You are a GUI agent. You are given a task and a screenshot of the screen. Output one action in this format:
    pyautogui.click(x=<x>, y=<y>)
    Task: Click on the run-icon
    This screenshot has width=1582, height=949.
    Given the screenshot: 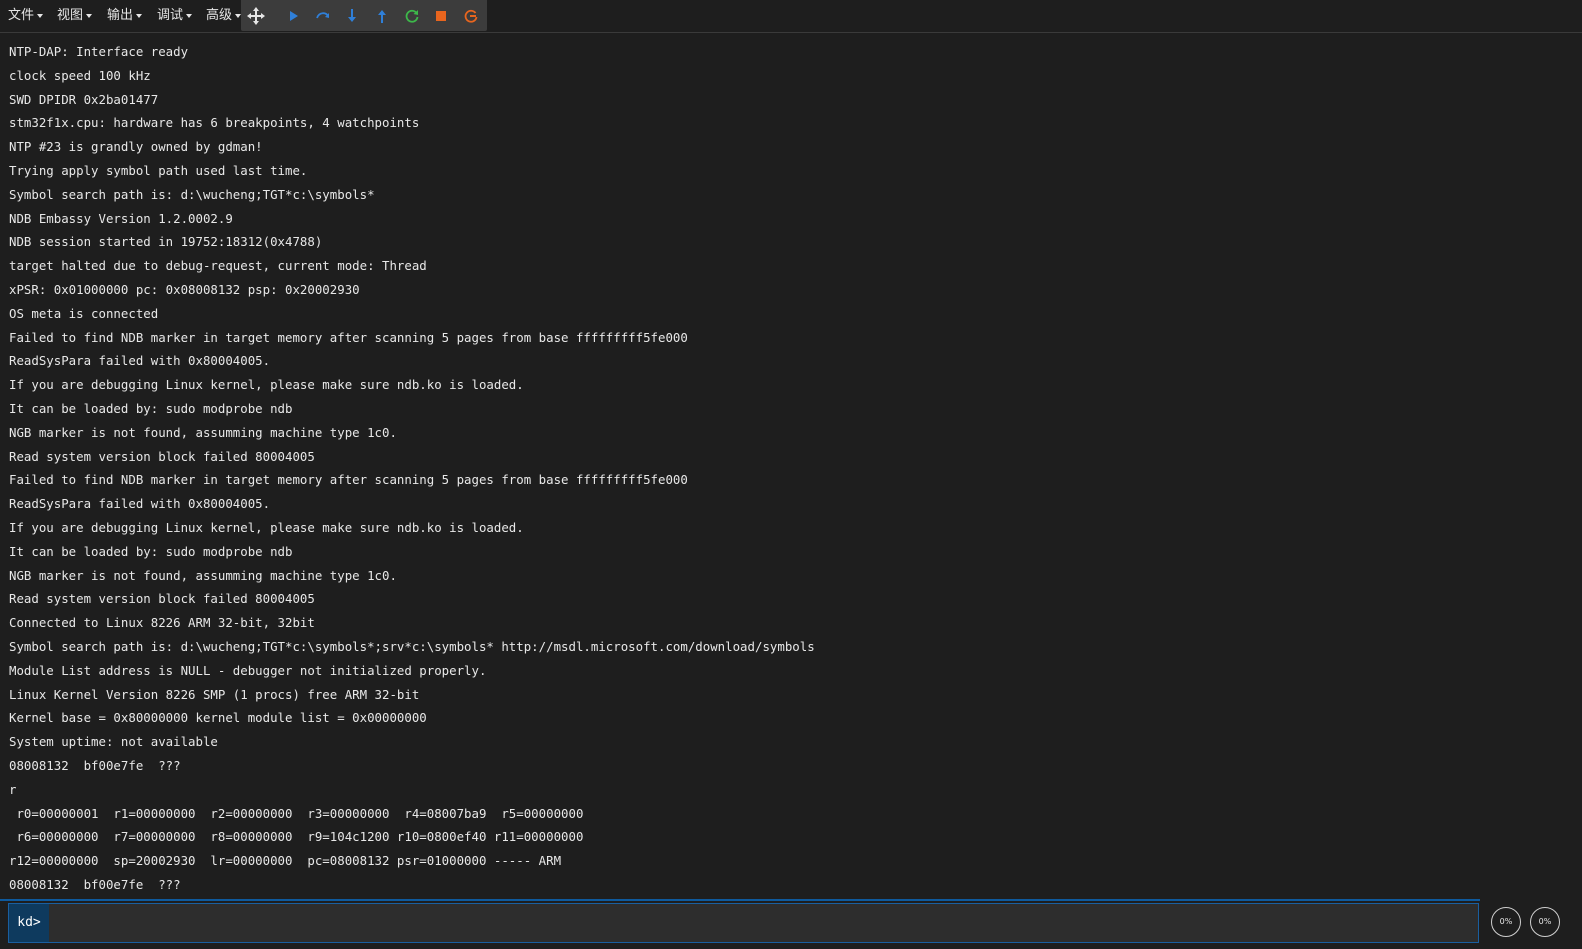 What is the action you would take?
    pyautogui.click(x=293, y=16)
    